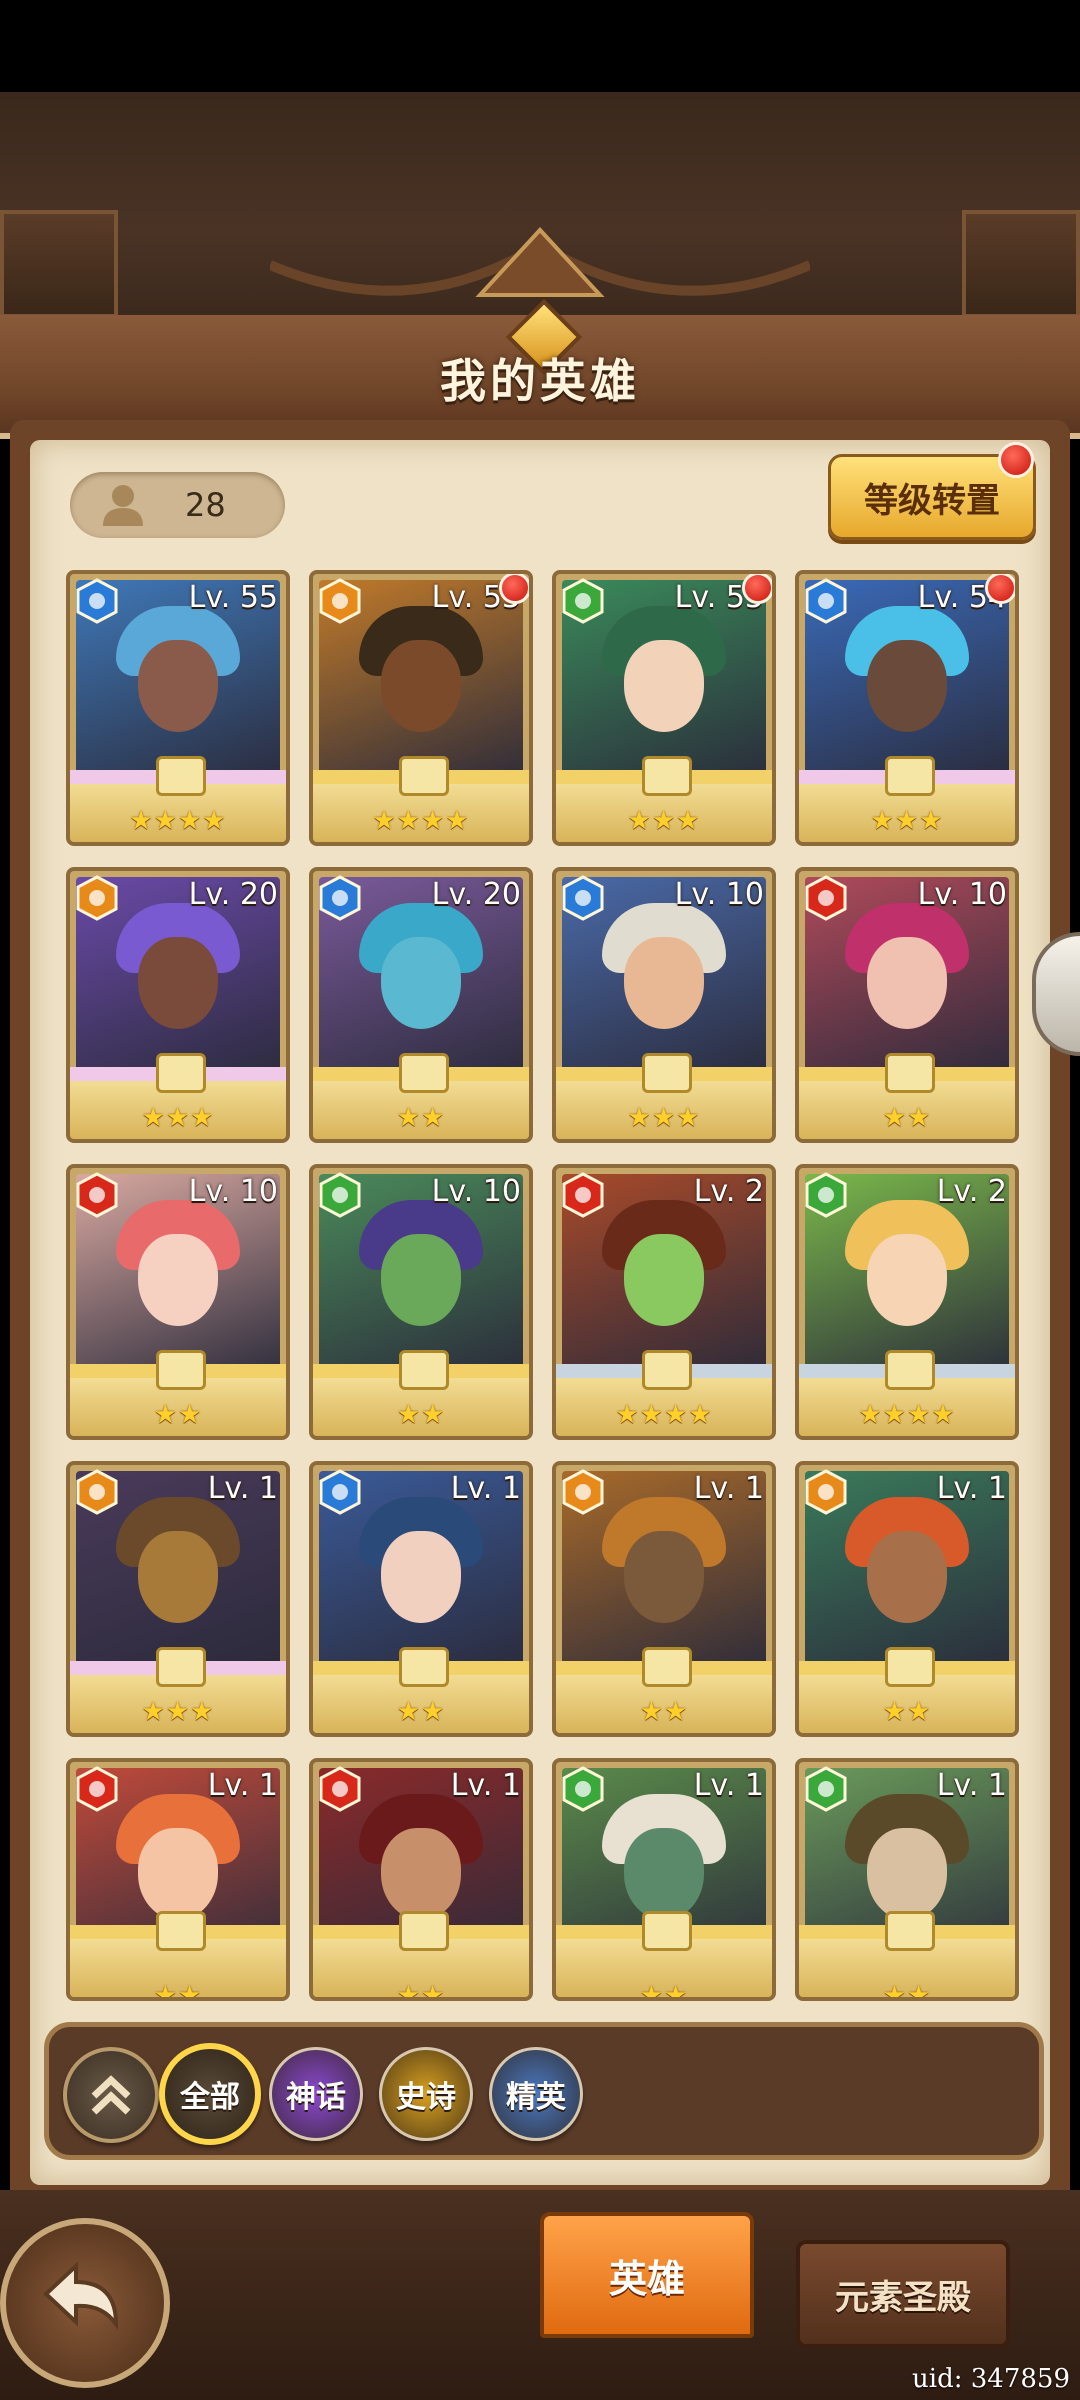  Describe the element at coordinates (205, 505) in the screenshot. I see `hero-count: 28` at that location.